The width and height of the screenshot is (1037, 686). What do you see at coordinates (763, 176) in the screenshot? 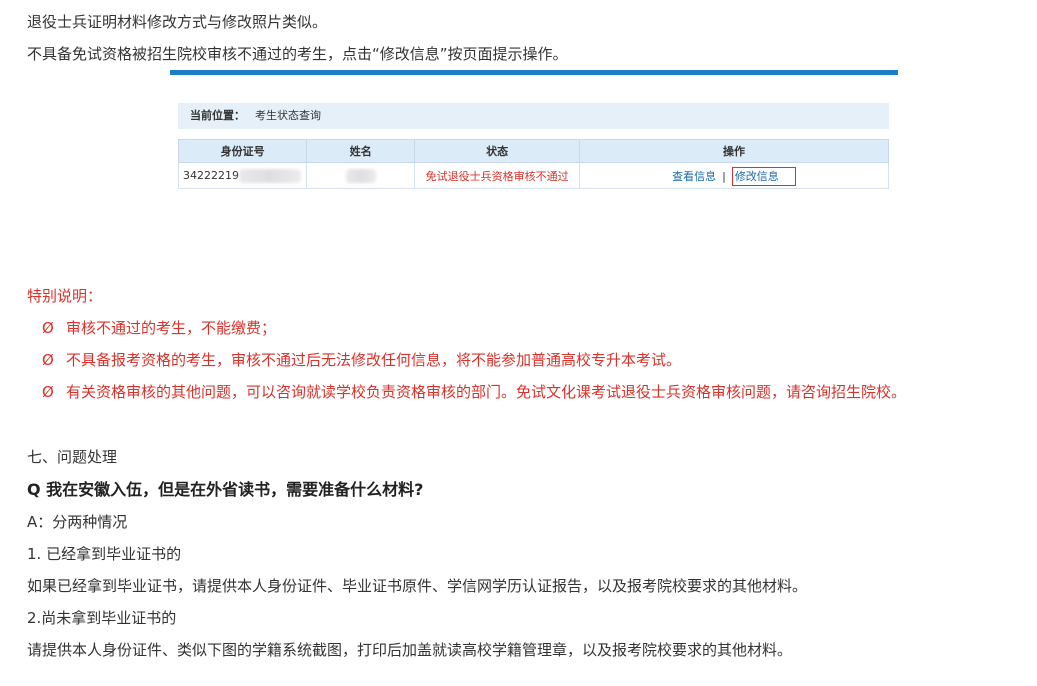
I see `edit-info-link: 修改信息` at bounding box center [763, 176].